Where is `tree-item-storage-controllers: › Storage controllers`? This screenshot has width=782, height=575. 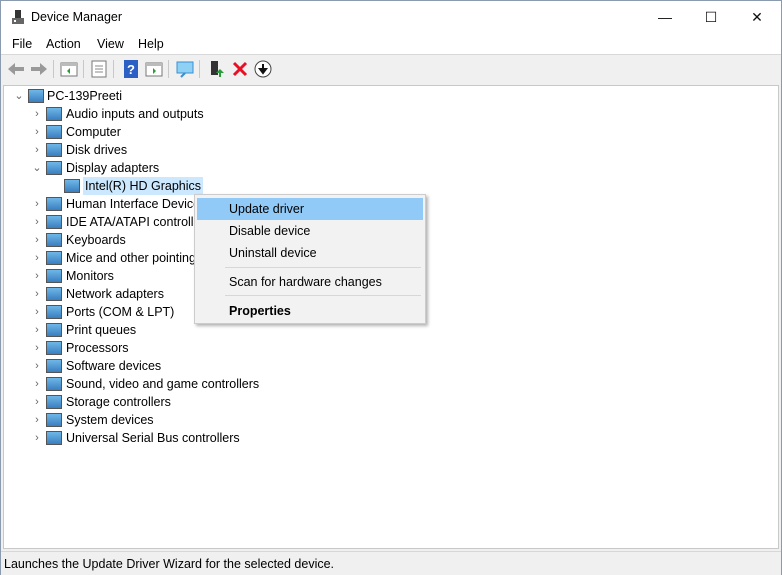
tree-item-storage-controllers: › Storage controllers is located at coordinates (389, 402).